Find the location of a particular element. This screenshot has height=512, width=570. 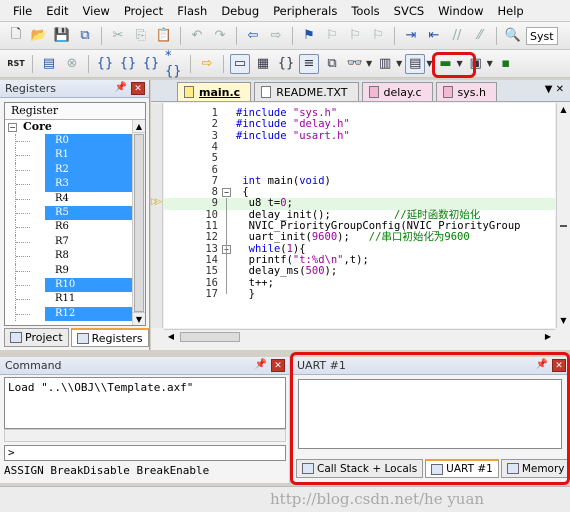

register-column-header: Register is located at coordinates (75, 111).